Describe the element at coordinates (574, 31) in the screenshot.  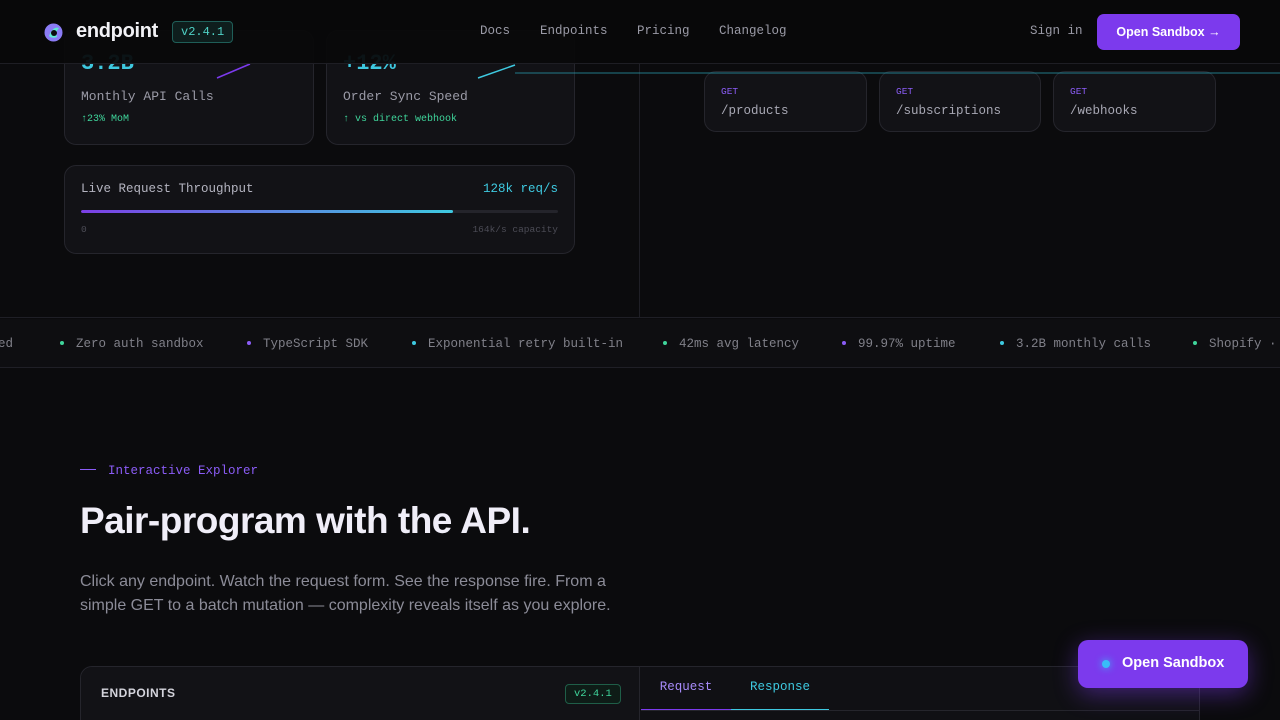
I see `nav-endpoints: Endpoints` at that location.